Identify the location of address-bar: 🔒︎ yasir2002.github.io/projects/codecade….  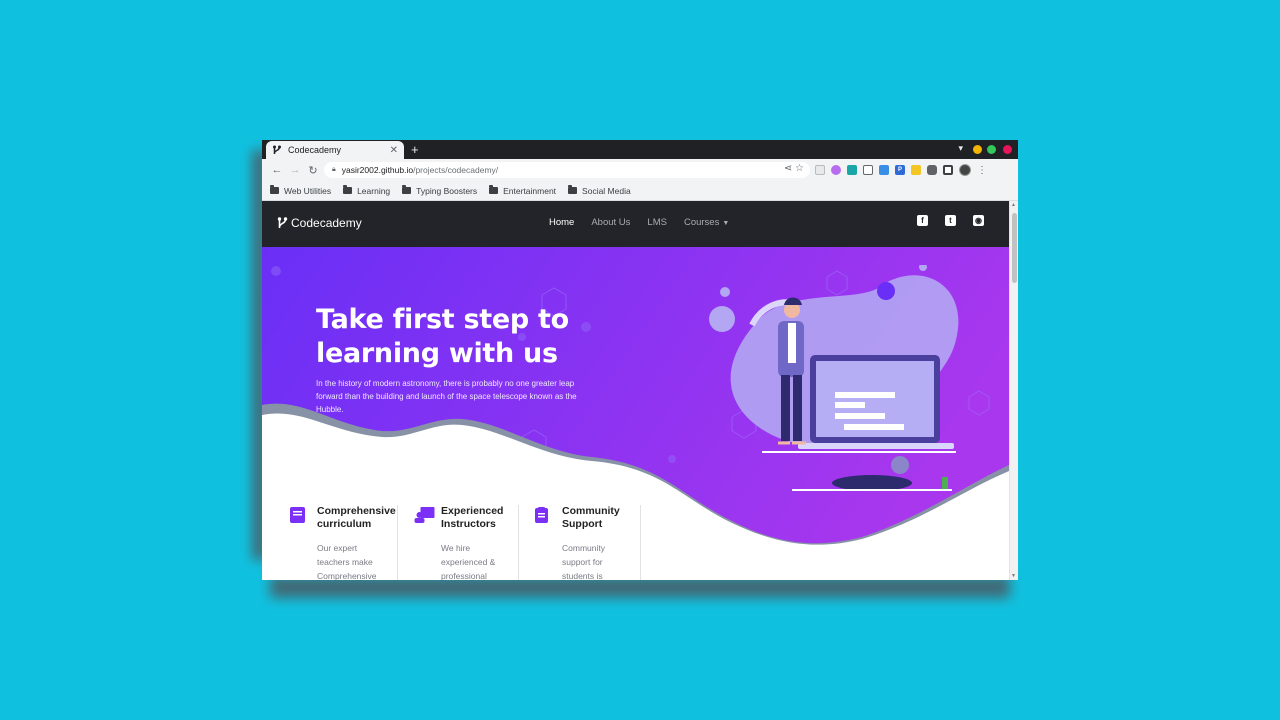
(567, 170).